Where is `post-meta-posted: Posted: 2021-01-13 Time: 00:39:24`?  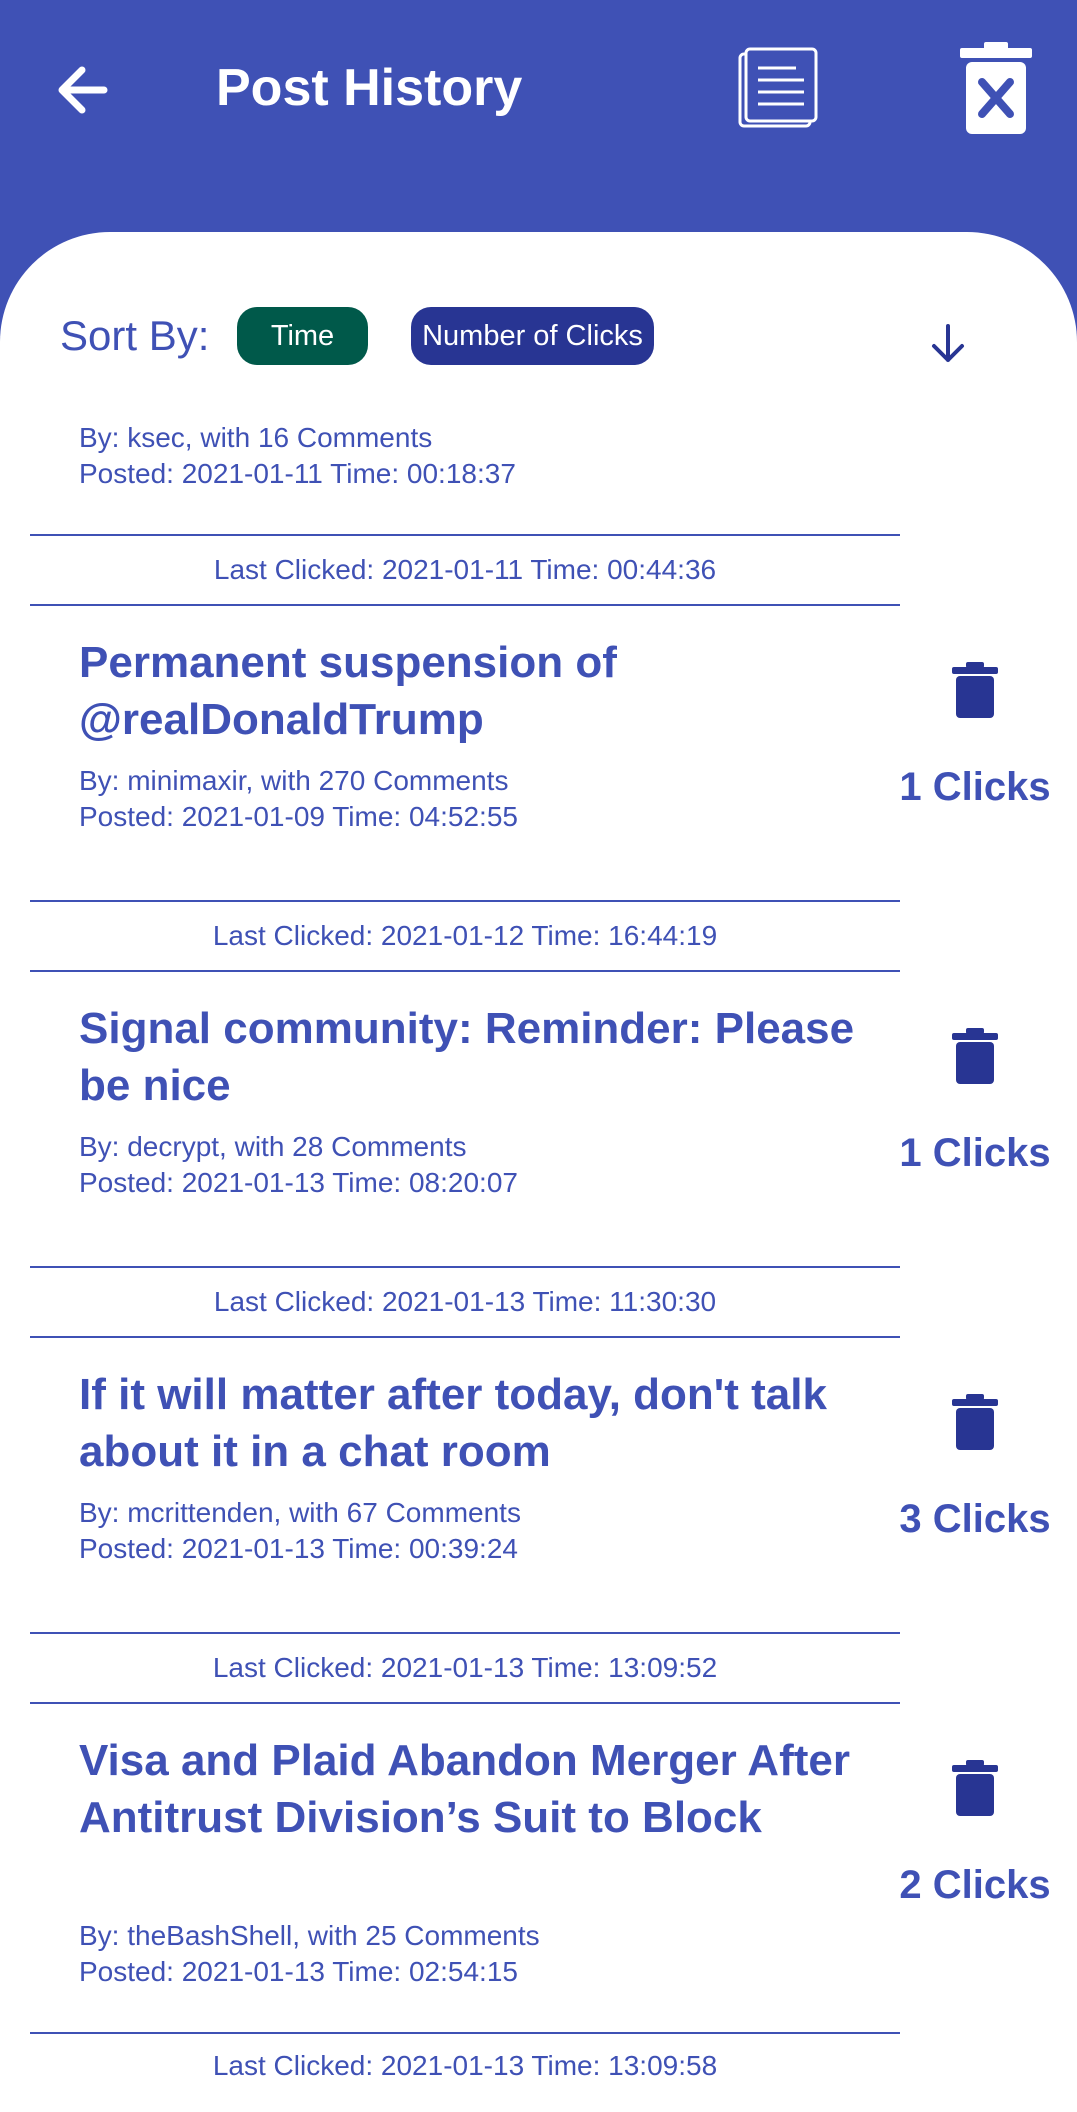
post-meta-posted: Posted: 2021-01-13 Time: 00:39:24 is located at coordinates (298, 1548).